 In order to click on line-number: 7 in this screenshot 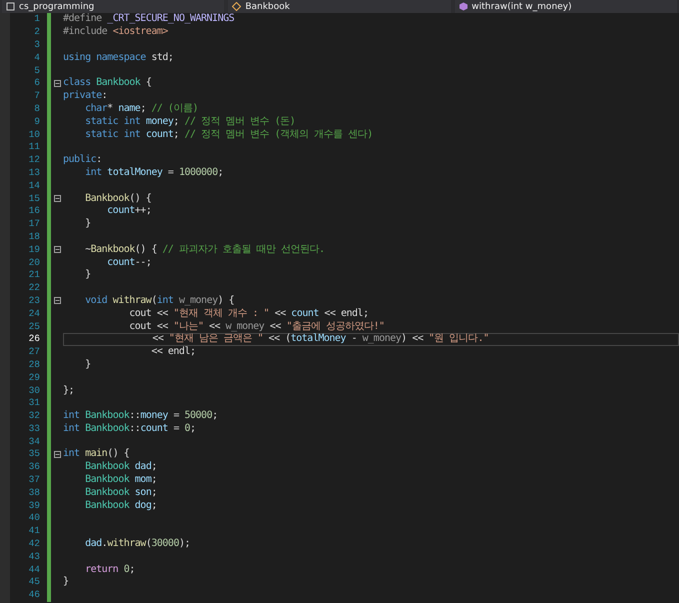, I will do `click(36, 96)`.